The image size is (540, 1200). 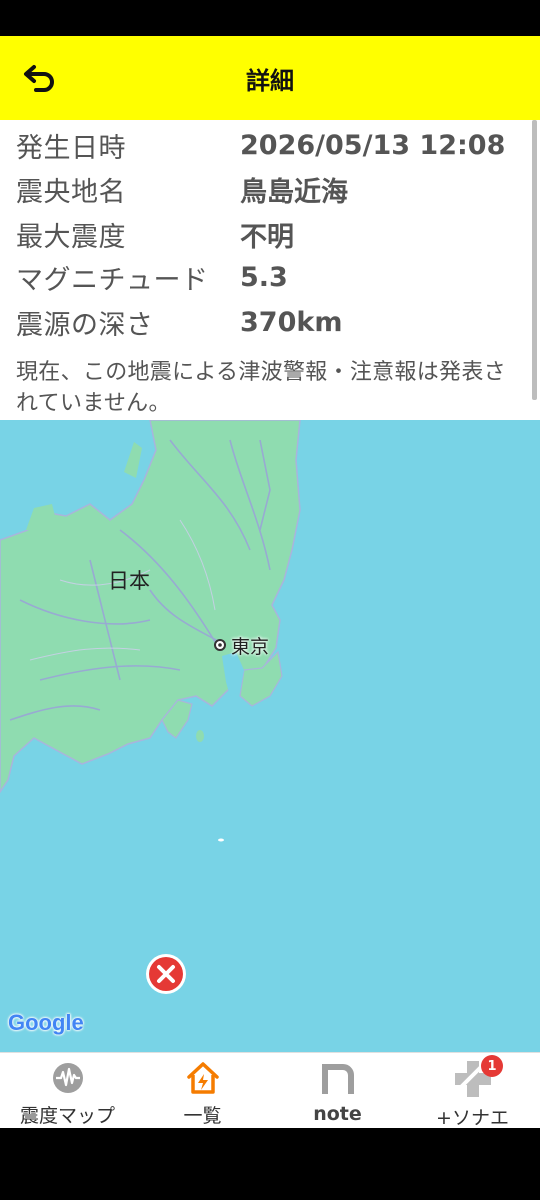 I want to click on nav-item-plus-sonae: 1 +ソナエ, so click(x=472, y=1091).